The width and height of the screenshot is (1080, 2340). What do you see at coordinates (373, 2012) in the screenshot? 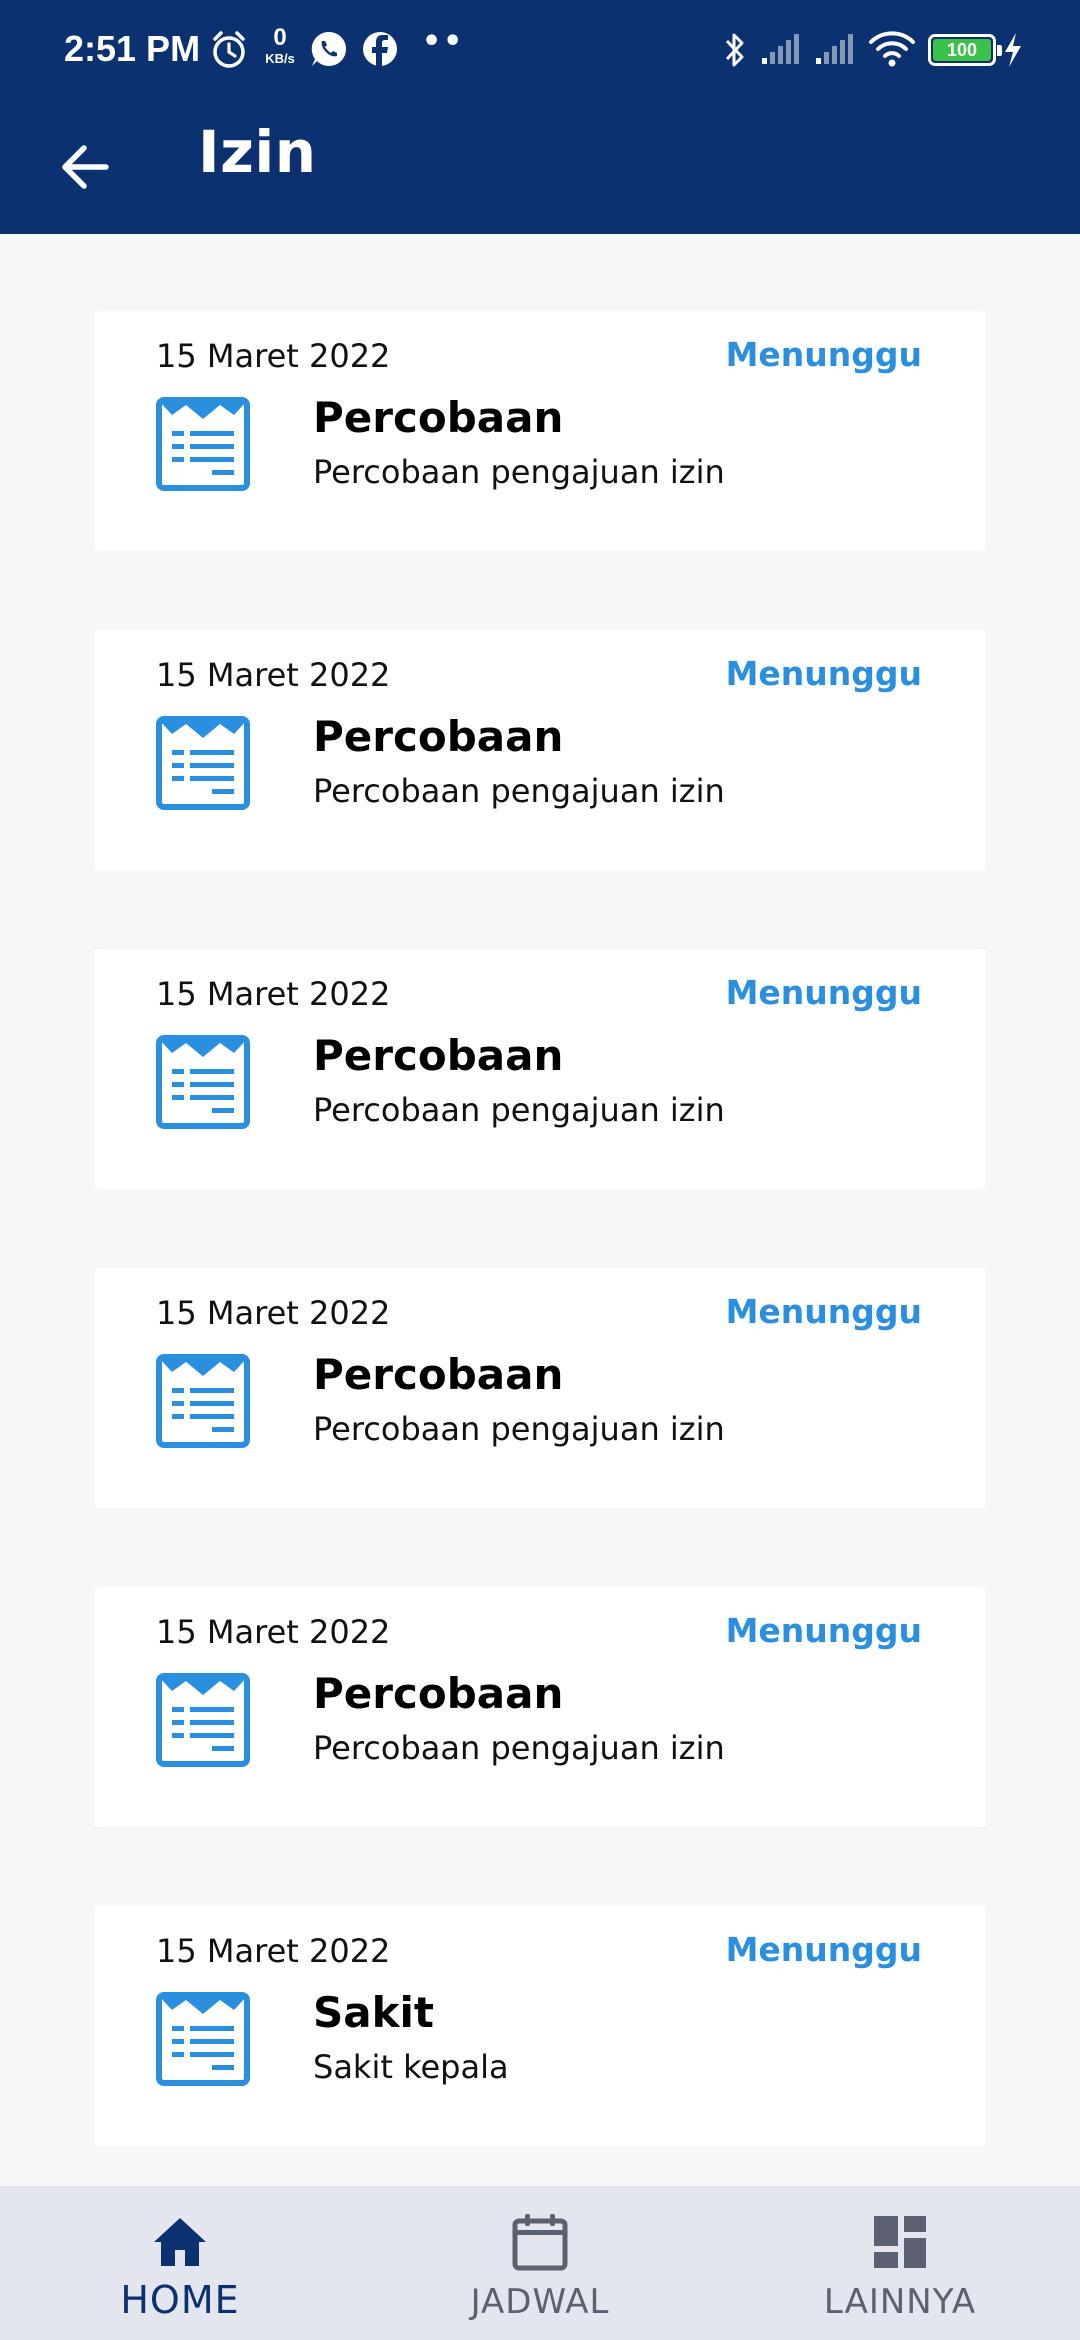
I see `request-title: Sakit` at bounding box center [373, 2012].